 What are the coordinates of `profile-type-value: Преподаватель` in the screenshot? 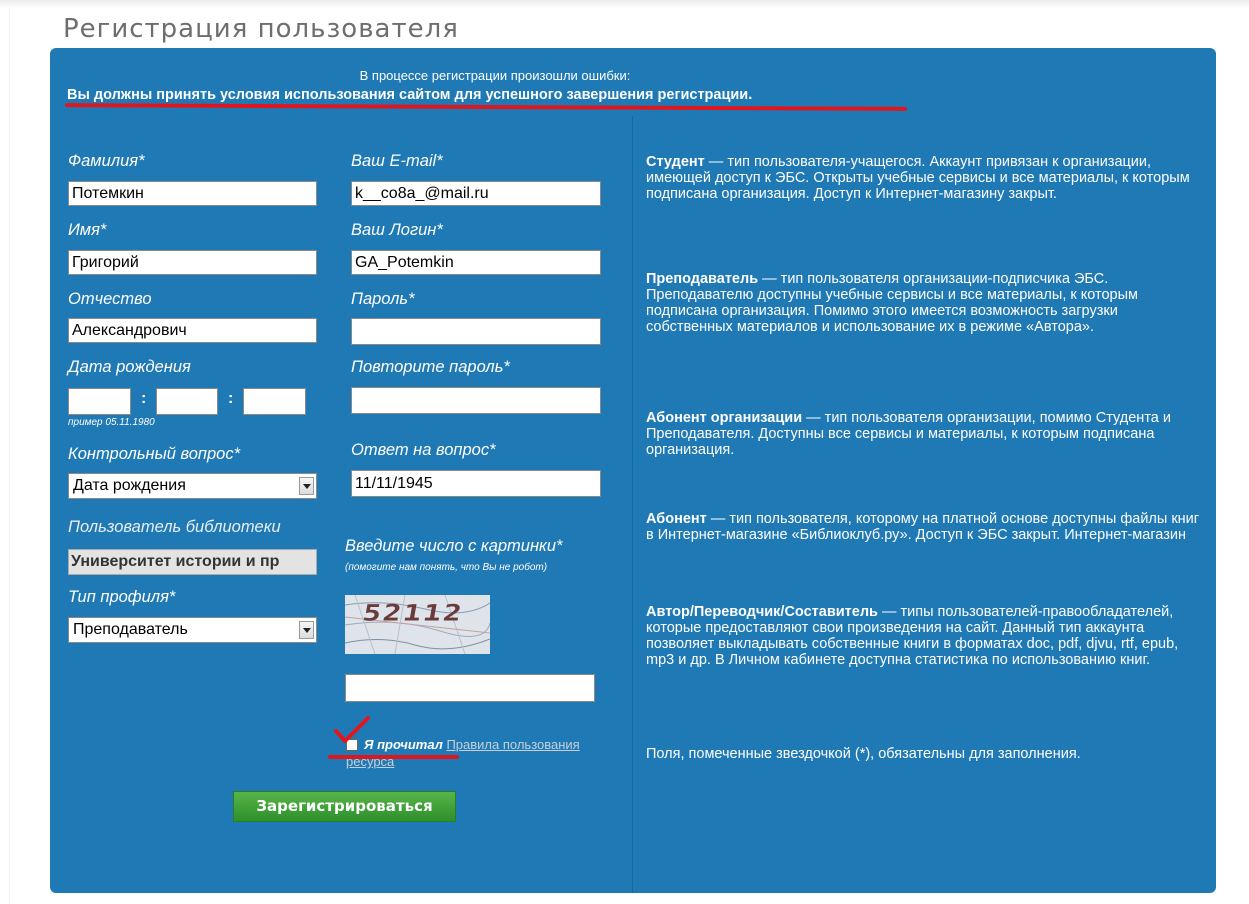 It's located at (130, 629).